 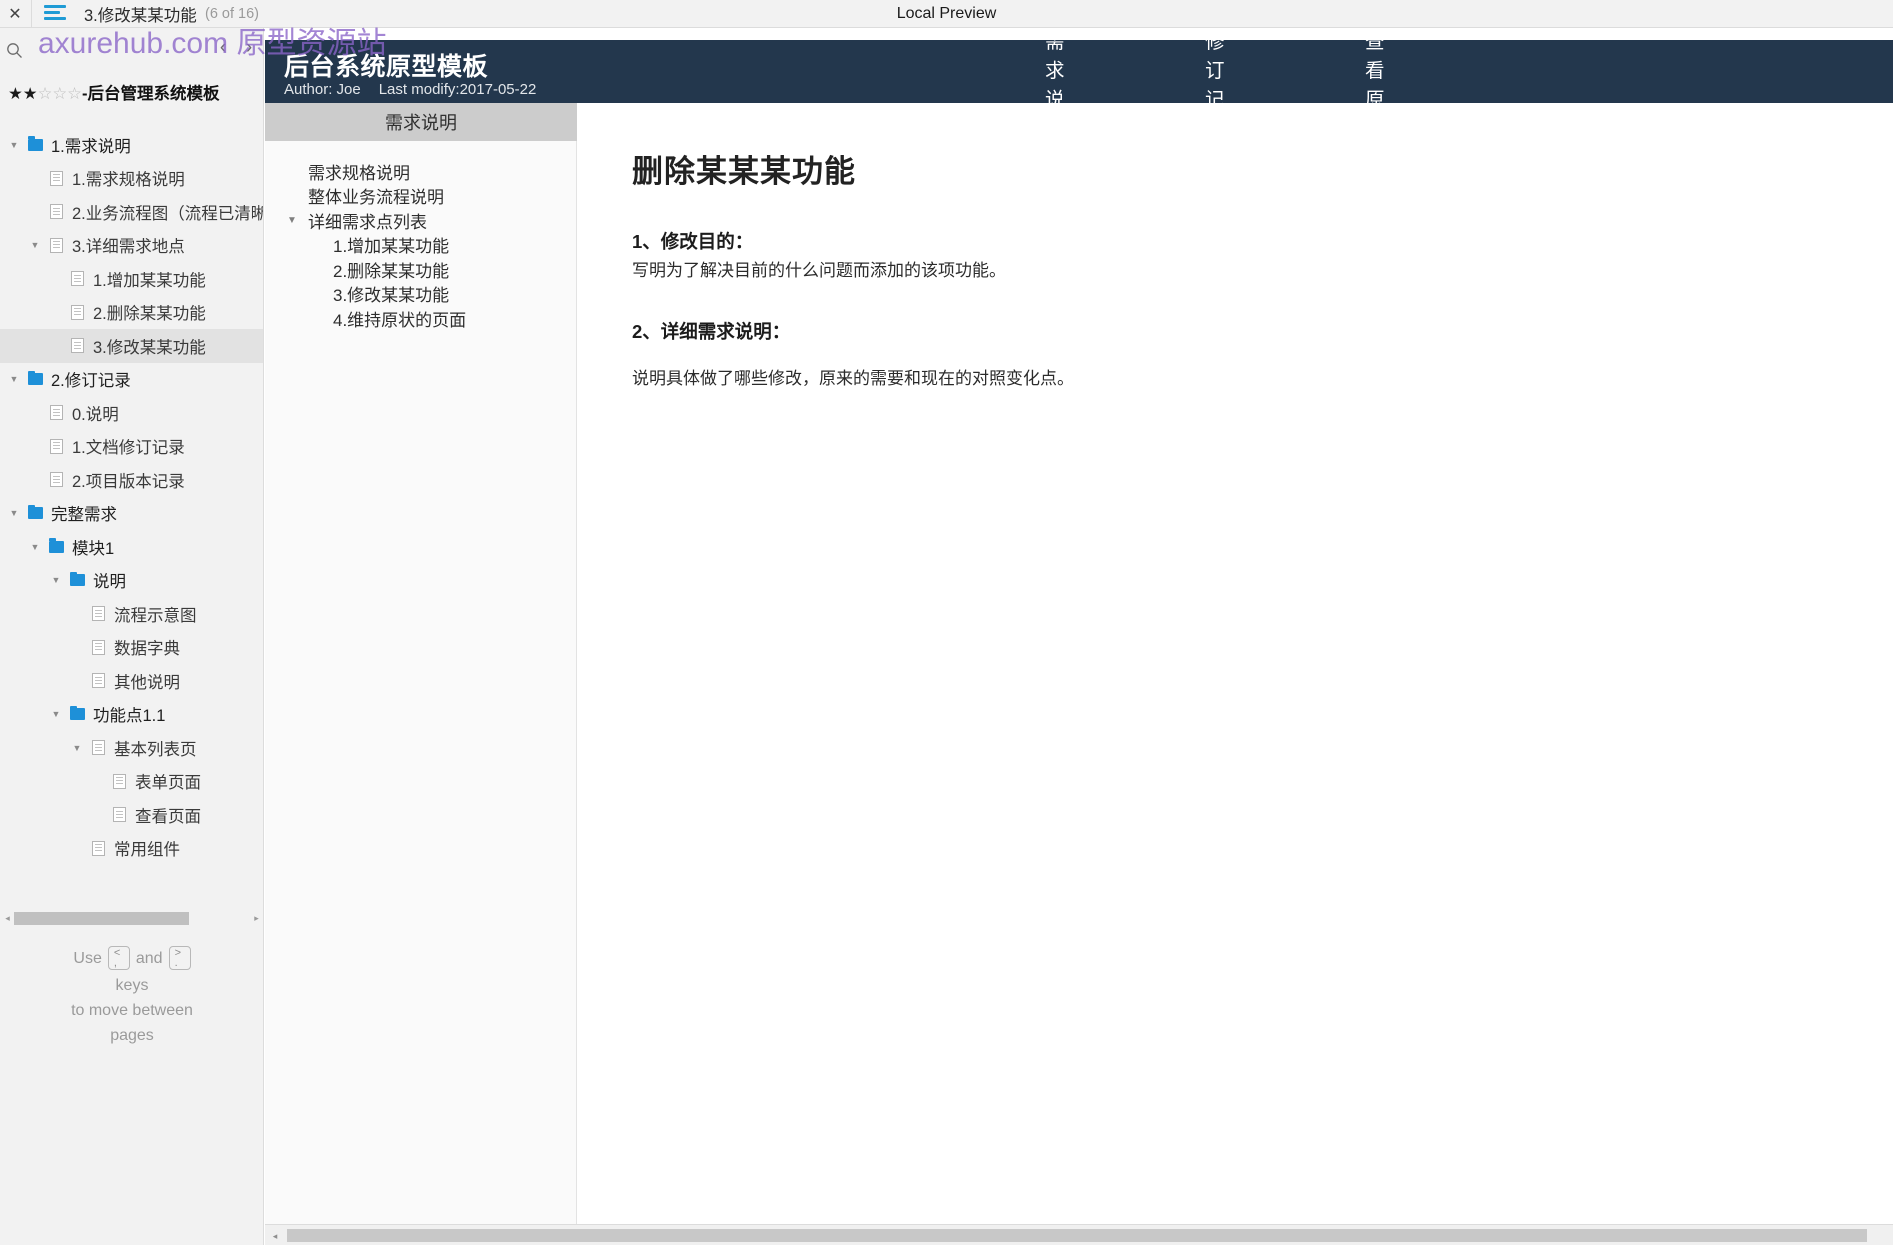 I want to click on prototype-nav-item: 3.查看原型, so click(x=1375, y=85).